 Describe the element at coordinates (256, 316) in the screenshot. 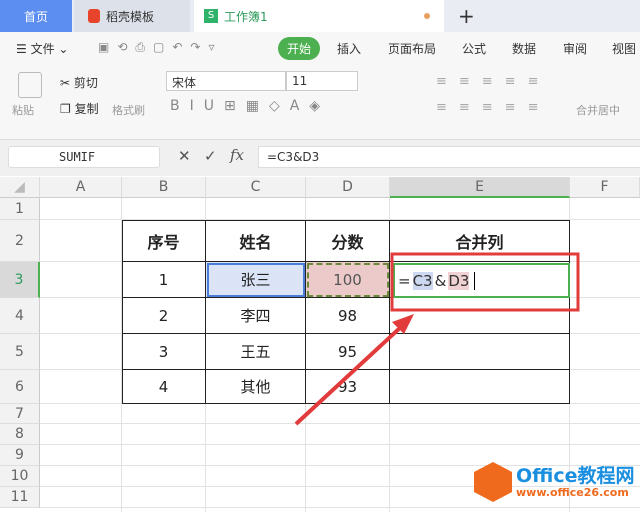

I see `table-cell: 李四` at that location.